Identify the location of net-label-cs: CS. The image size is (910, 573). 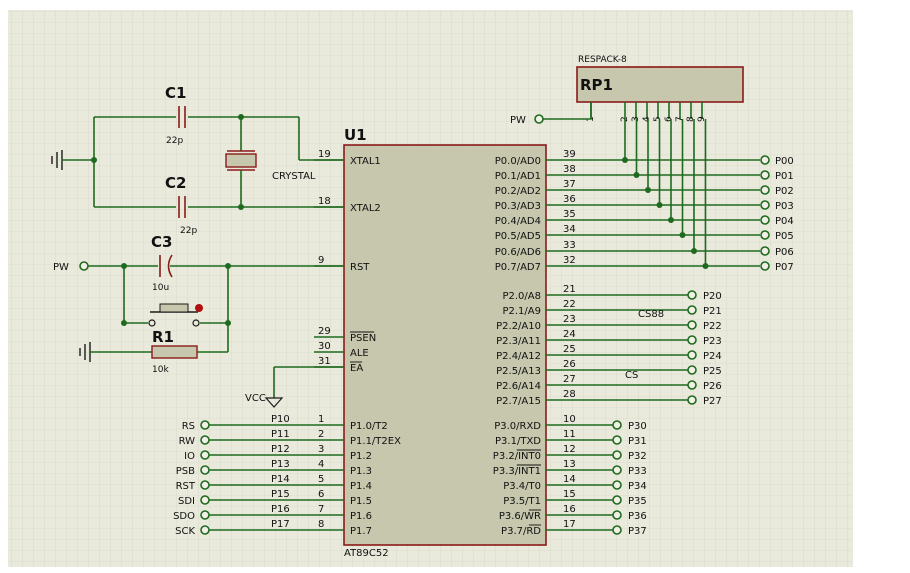
(631, 375).